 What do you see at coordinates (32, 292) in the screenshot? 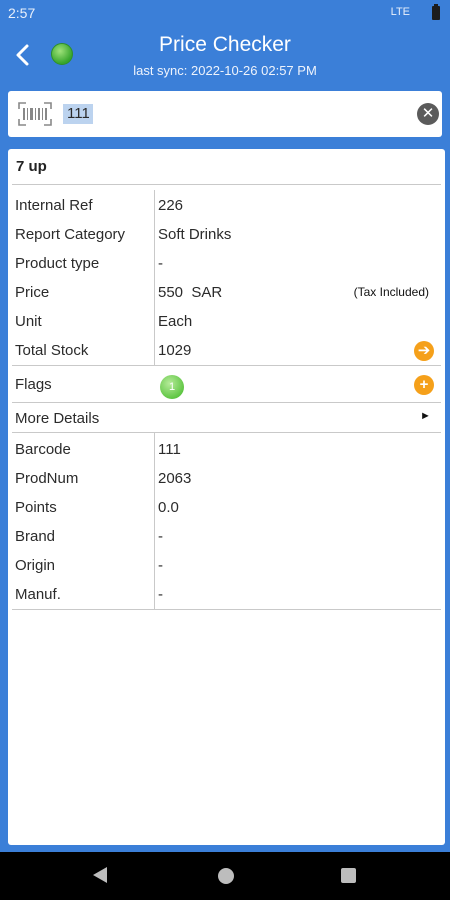
I see `row-label: Price` at bounding box center [32, 292].